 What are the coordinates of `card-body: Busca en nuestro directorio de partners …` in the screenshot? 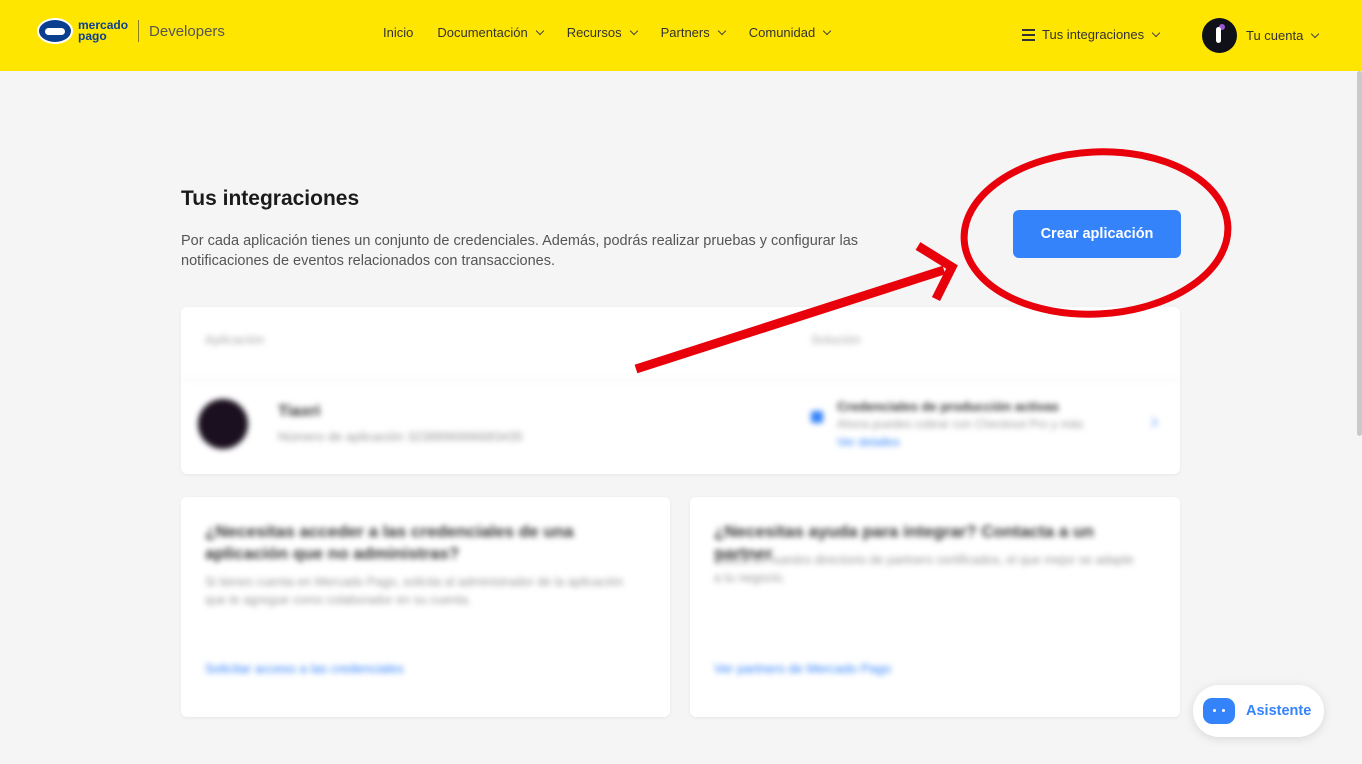 It's located at (924, 569).